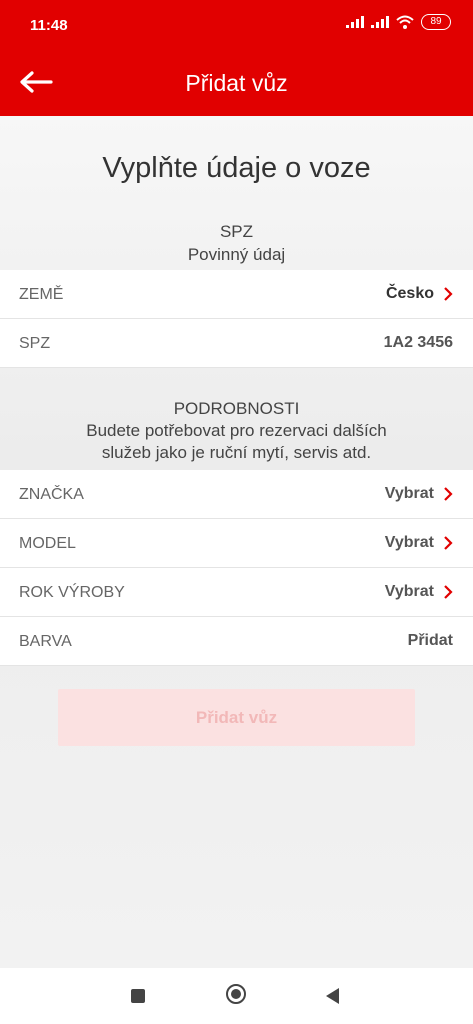 The width and height of the screenshot is (473, 1024). Describe the element at coordinates (45, 641) in the screenshot. I see `color-label: BARVA` at that location.